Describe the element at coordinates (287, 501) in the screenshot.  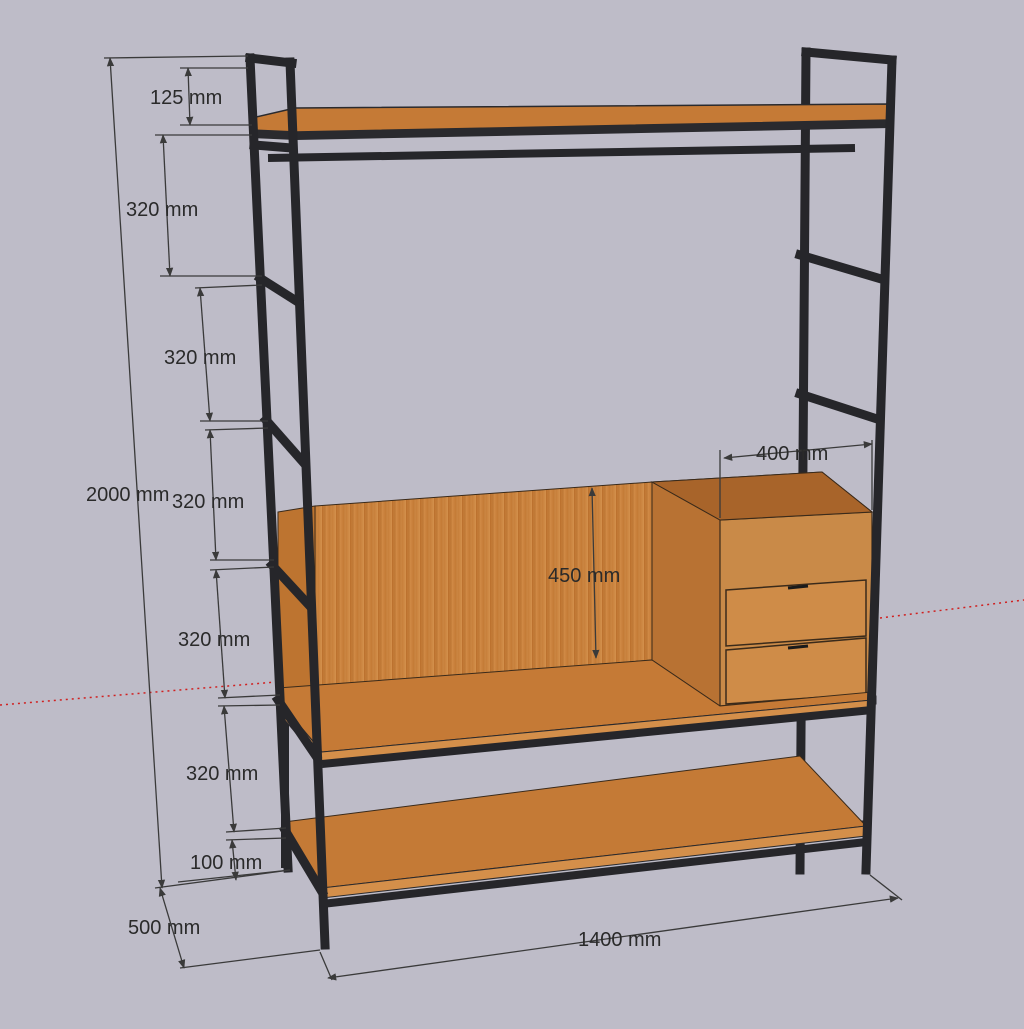
I see `front-left-frame` at that location.